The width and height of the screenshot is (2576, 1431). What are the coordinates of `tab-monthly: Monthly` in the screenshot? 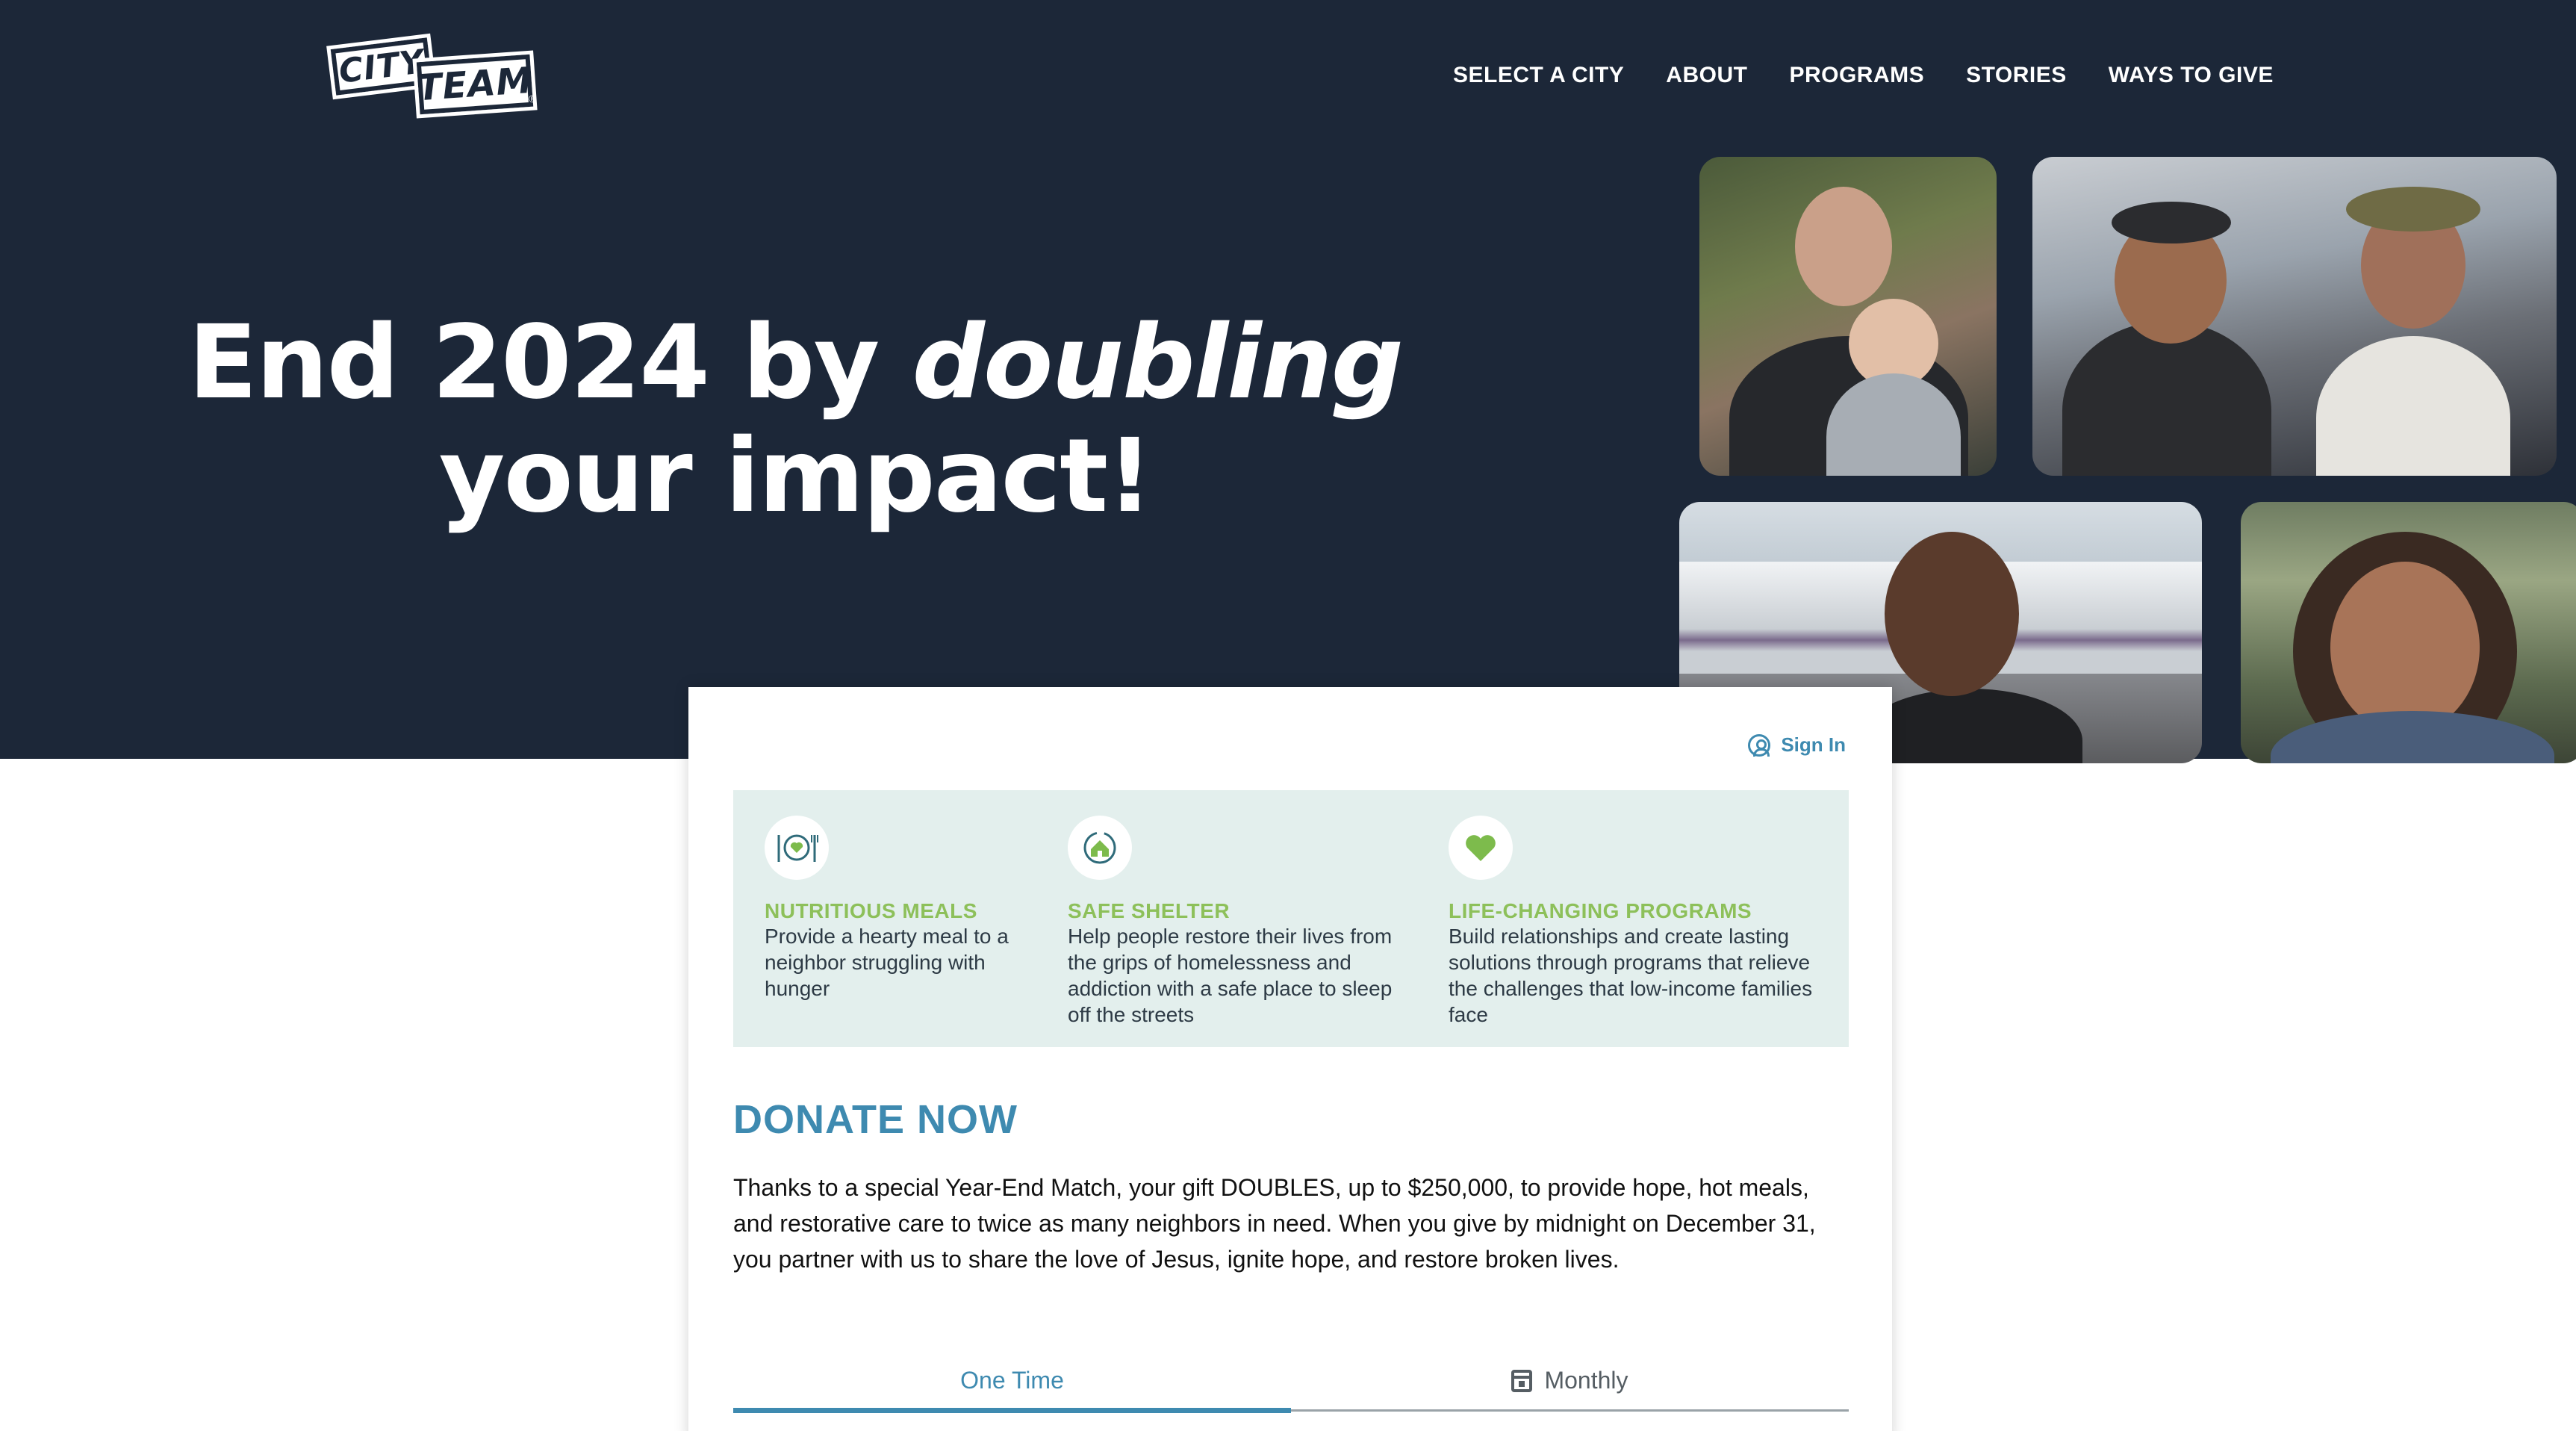 It's located at (1570, 1381).